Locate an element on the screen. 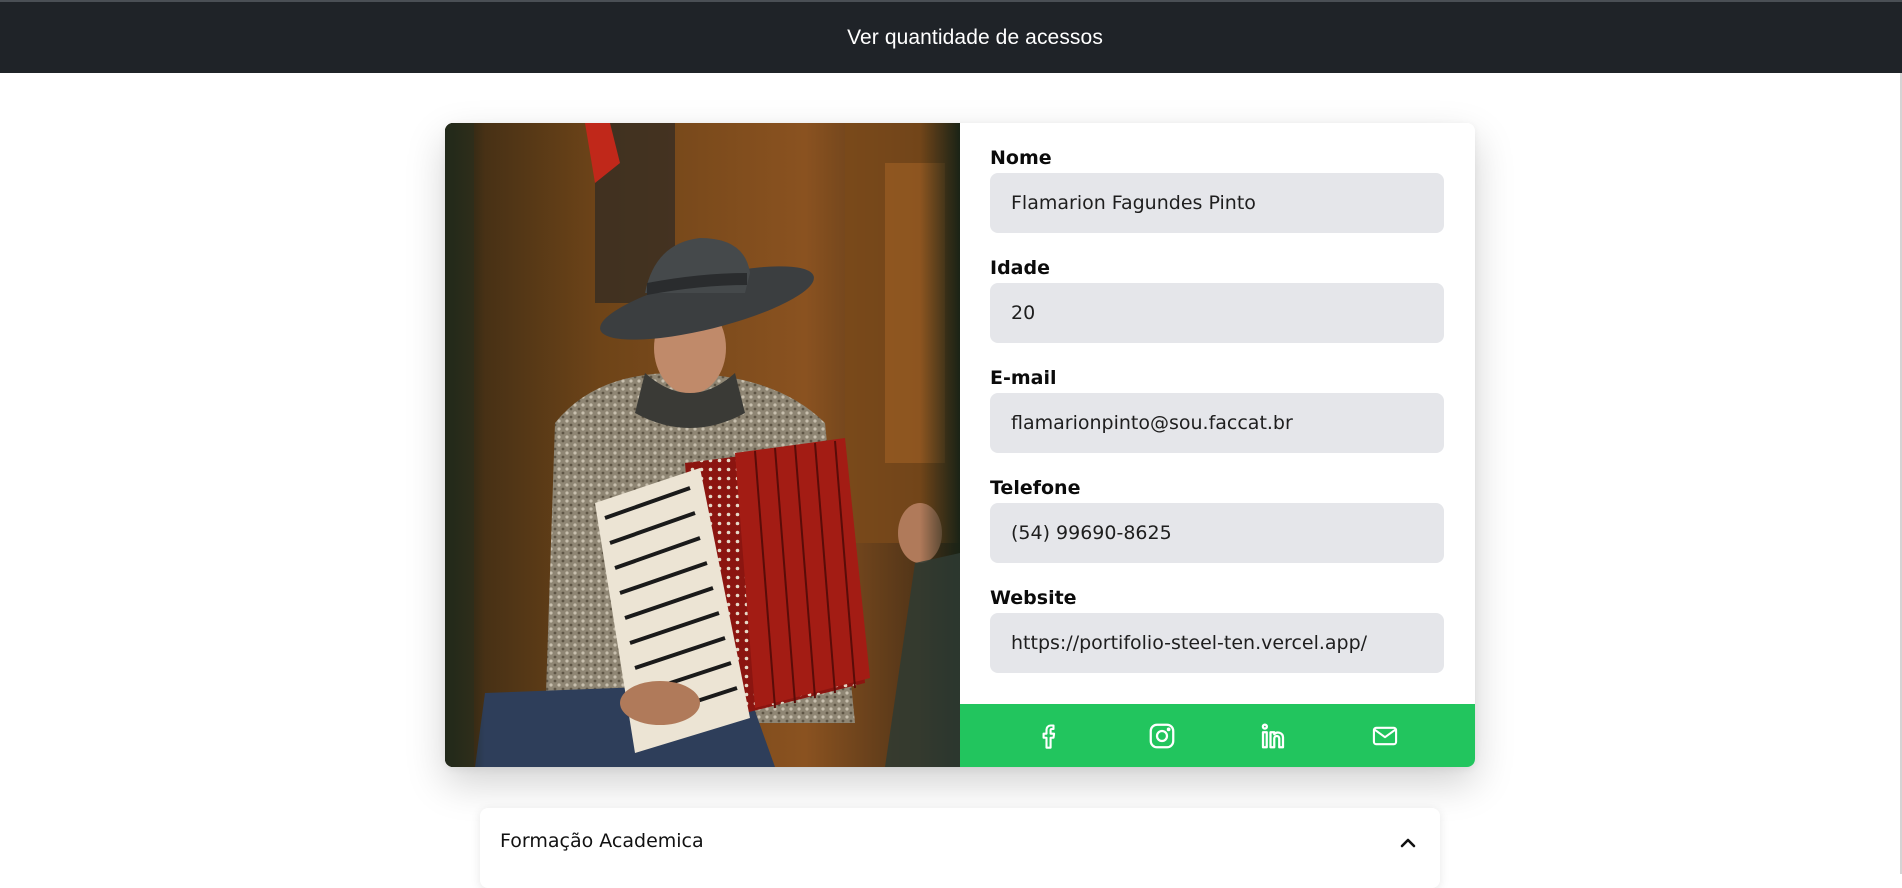 The height and width of the screenshot is (888, 1902). email-field is located at coordinates (1217, 423).